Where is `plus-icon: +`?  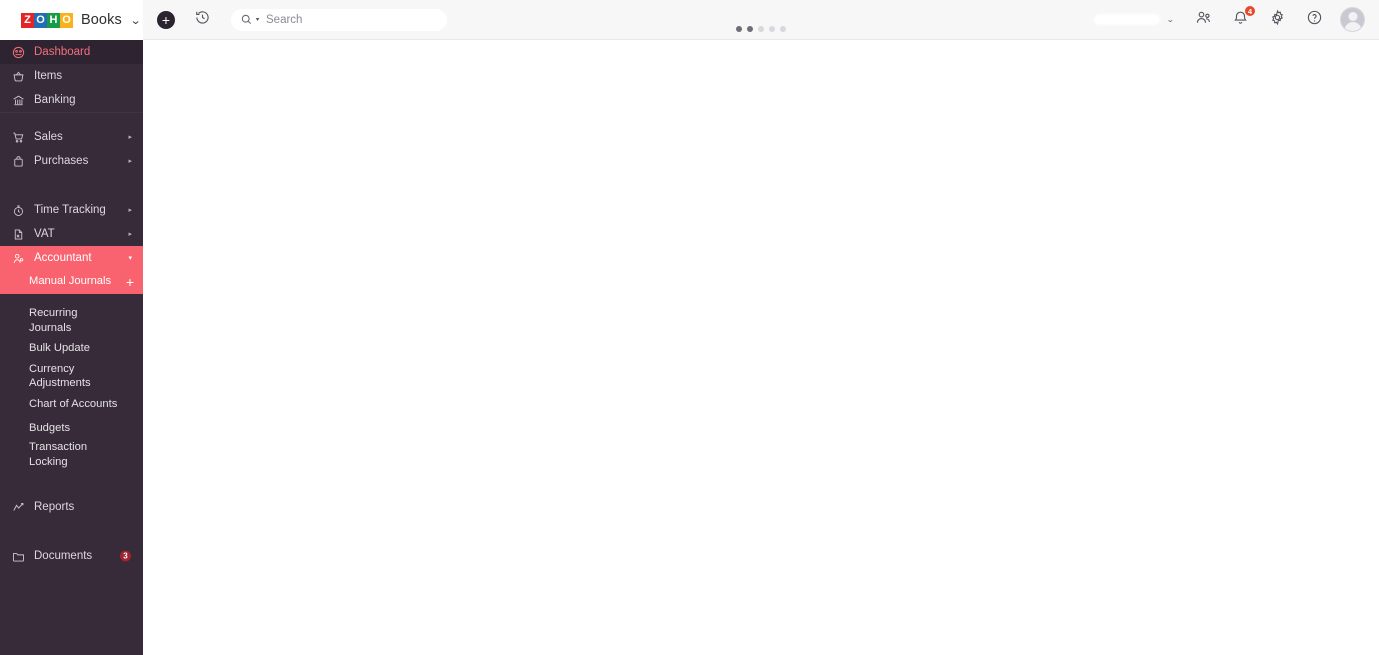
plus-icon: + is located at coordinates (130, 282).